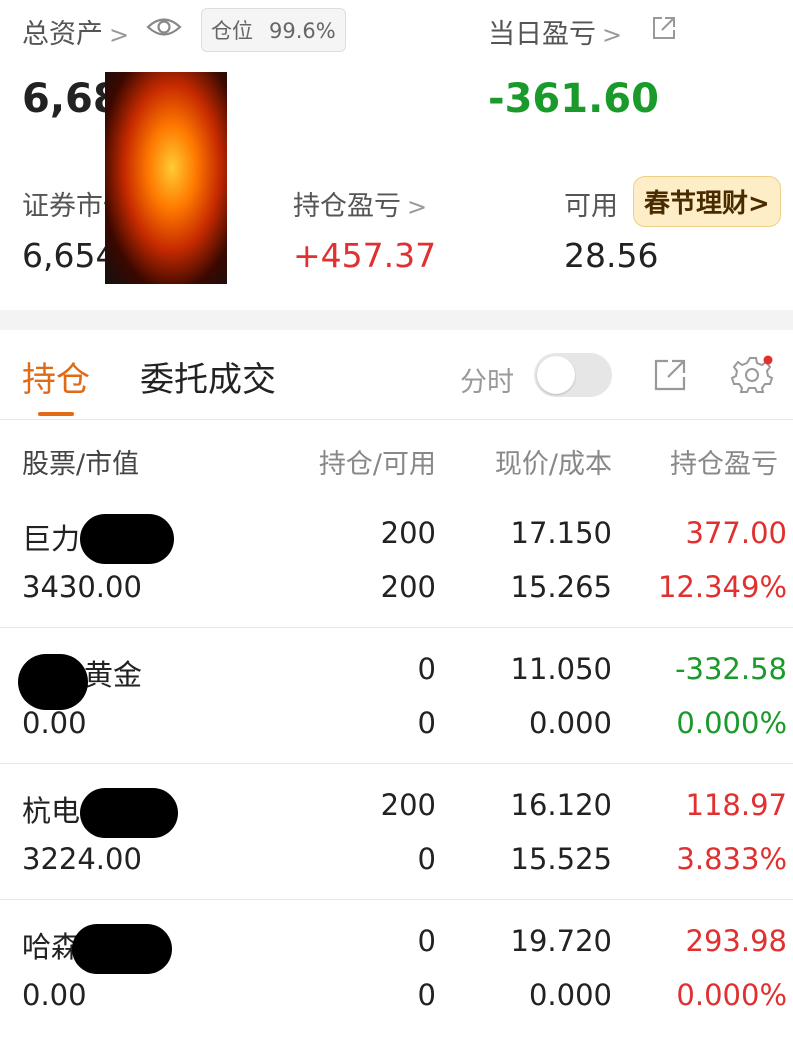 The width and height of the screenshot is (793, 1044). Describe the element at coordinates (752, 374) in the screenshot. I see `settings-gear-icon` at that location.